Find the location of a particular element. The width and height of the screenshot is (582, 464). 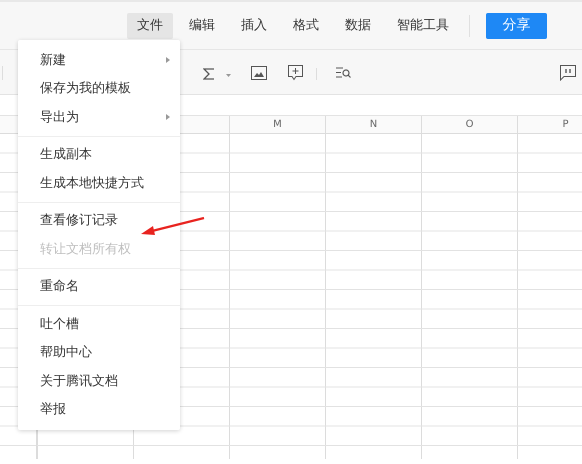

menu-tab: 智能工具 is located at coordinates (423, 25).